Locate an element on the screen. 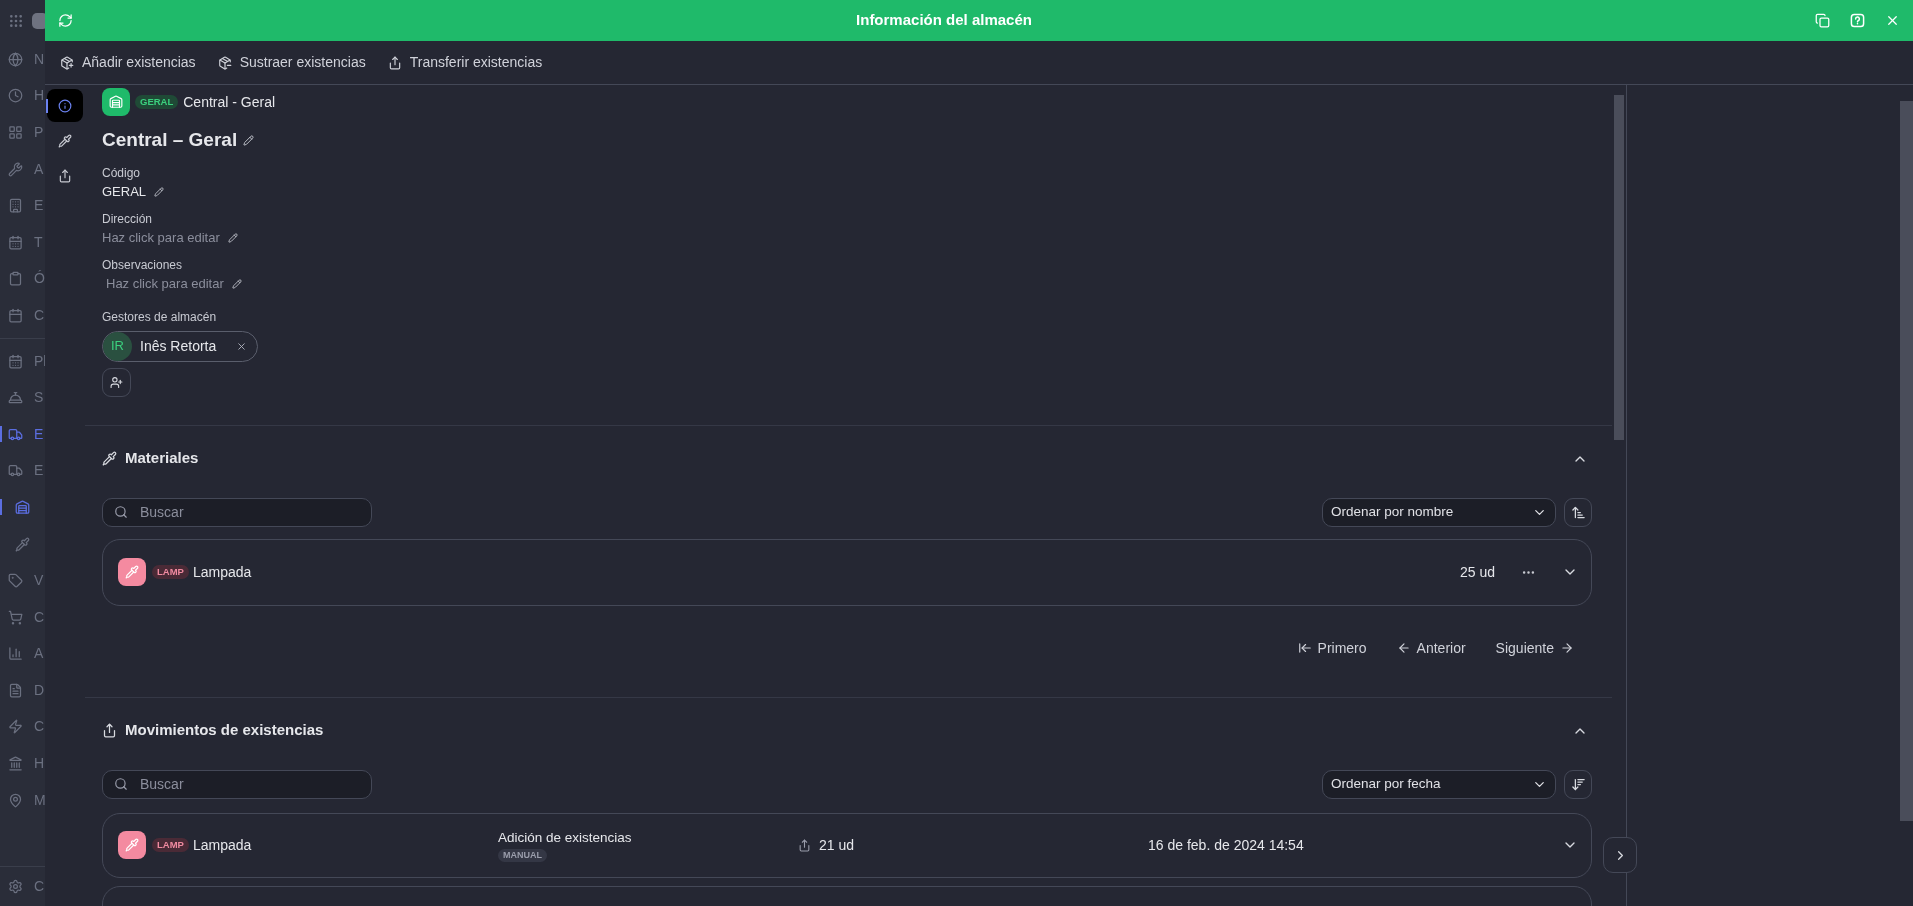 This screenshot has width=1913, height=906. section-title: Movimientos de existencias is located at coordinates (224, 730).